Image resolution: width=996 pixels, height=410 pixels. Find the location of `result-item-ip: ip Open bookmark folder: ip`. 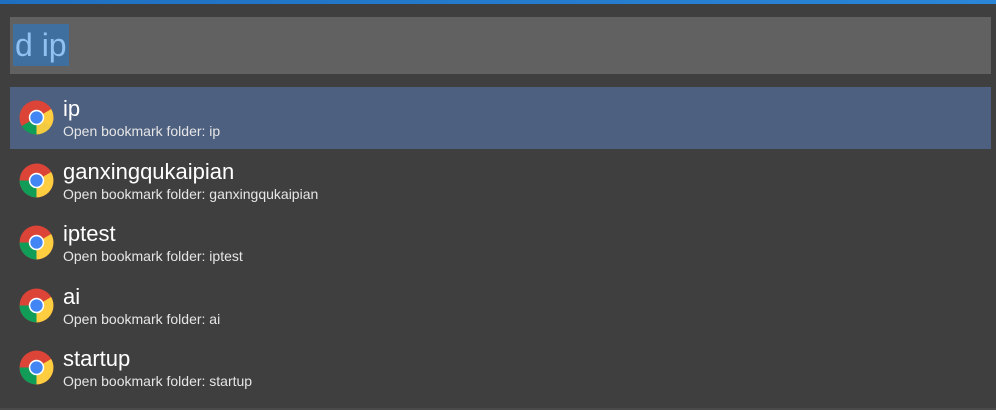

result-item-ip: ip Open bookmark folder: ip is located at coordinates (500, 118).